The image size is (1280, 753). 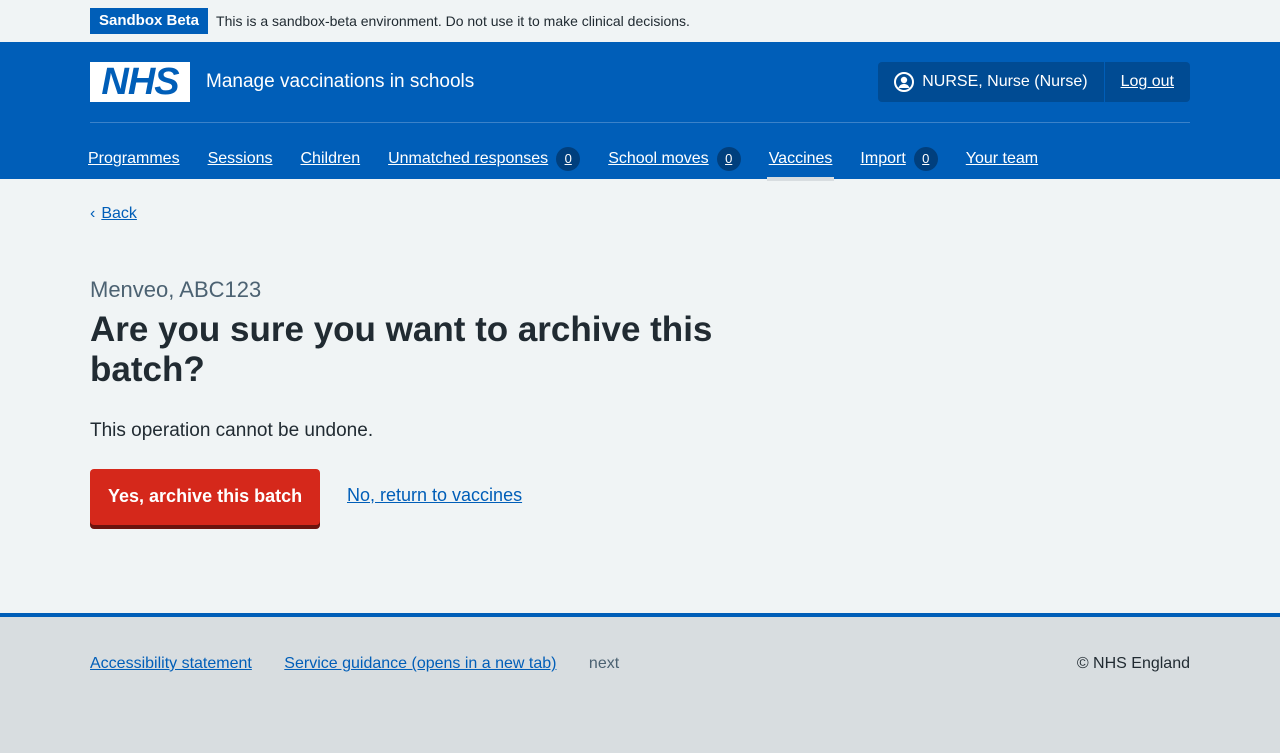 What do you see at coordinates (176, 289) in the screenshot?
I see `page-caption: Menveo, ABC123` at bounding box center [176, 289].